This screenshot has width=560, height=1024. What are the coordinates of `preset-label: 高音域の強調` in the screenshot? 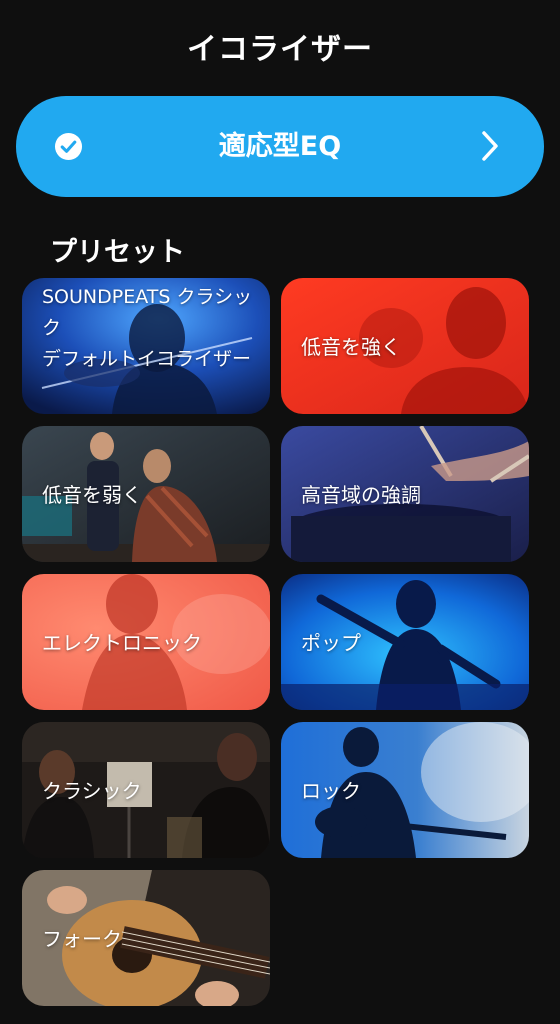 It's located at (361, 495).